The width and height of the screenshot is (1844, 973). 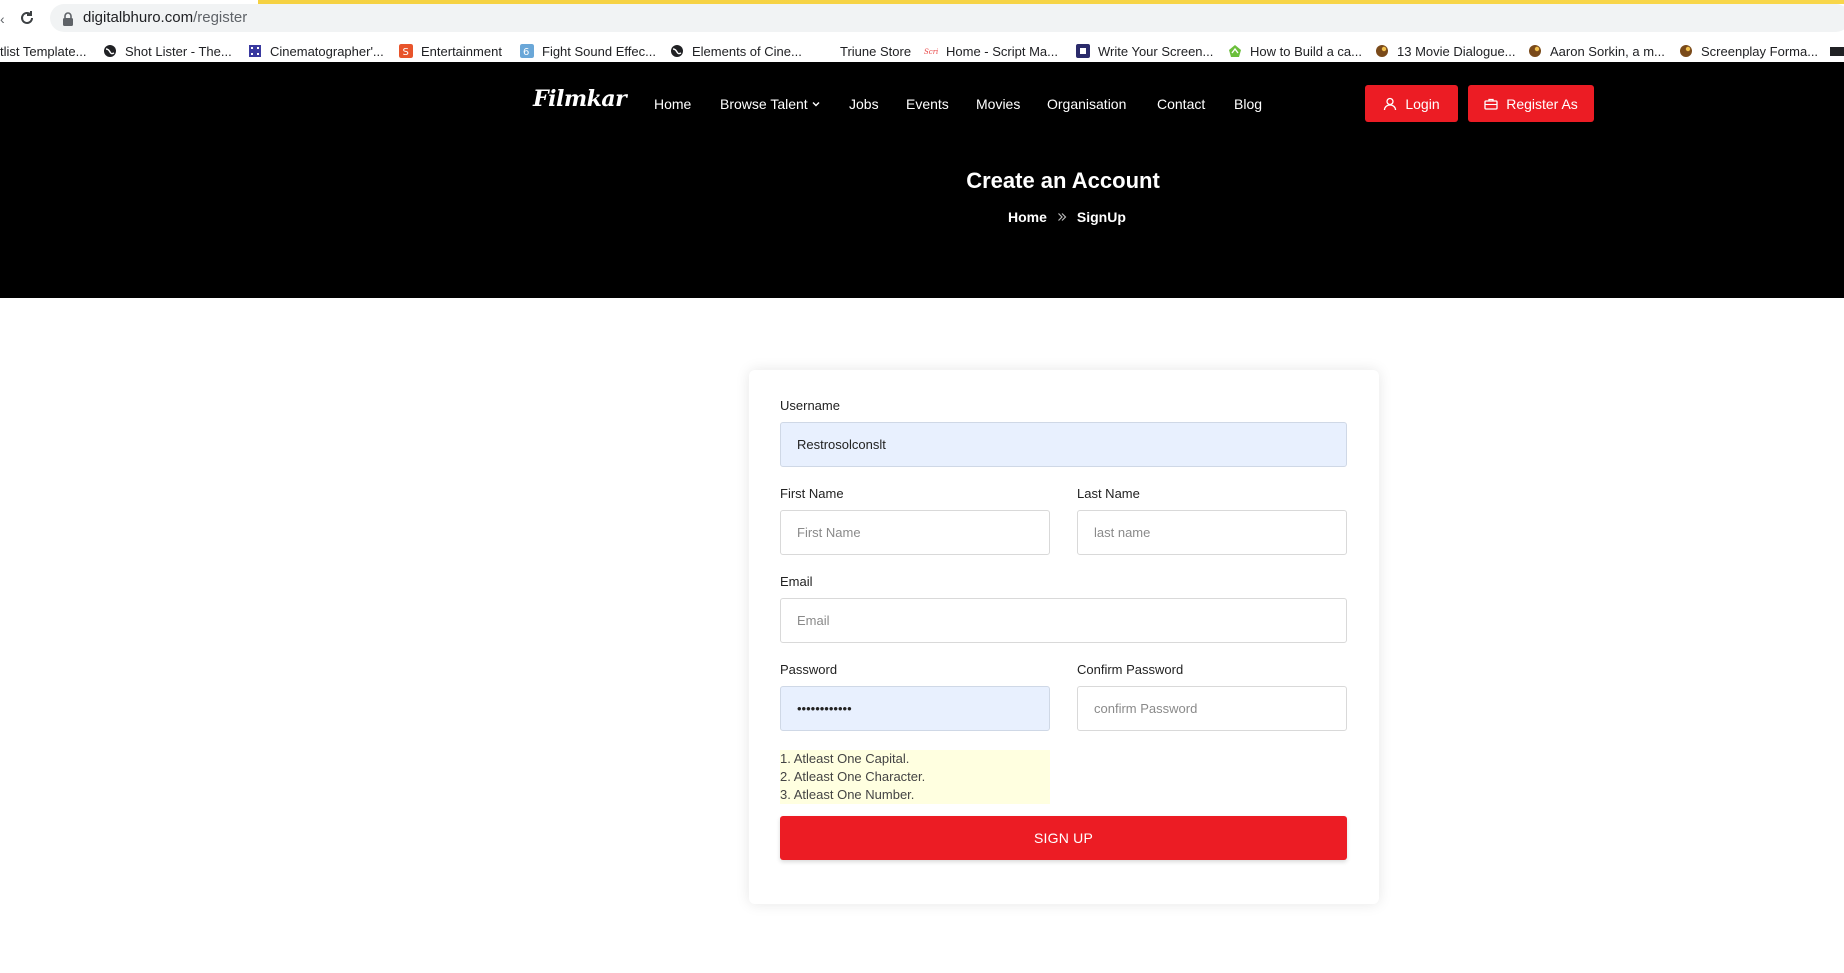 I want to click on script-icon: Script, so click(x=931, y=52).